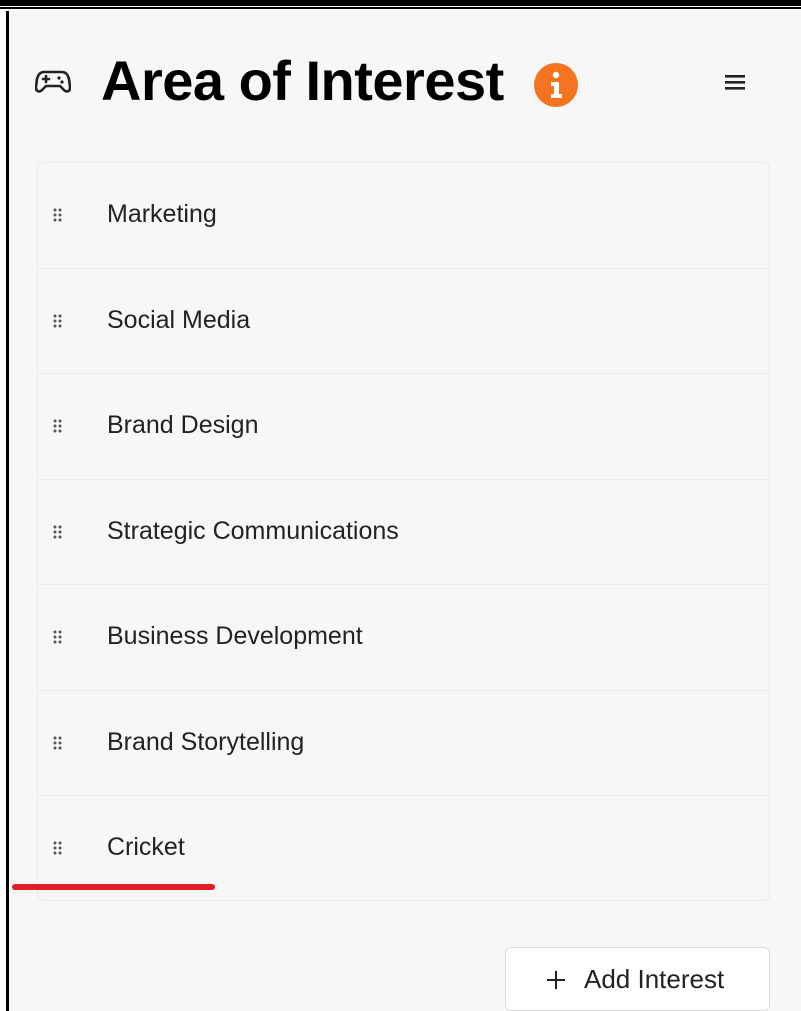 This screenshot has height=1011, width=801. What do you see at coordinates (253, 530) in the screenshot?
I see `interest-label: Strategic Communications` at bounding box center [253, 530].